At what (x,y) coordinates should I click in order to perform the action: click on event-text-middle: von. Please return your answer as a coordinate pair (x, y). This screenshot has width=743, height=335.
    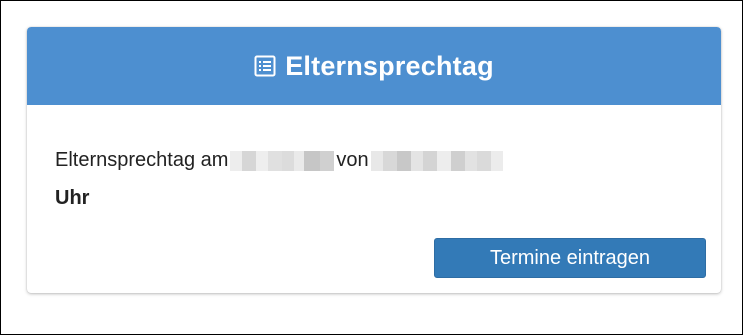
    Looking at the image, I should click on (352, 160).